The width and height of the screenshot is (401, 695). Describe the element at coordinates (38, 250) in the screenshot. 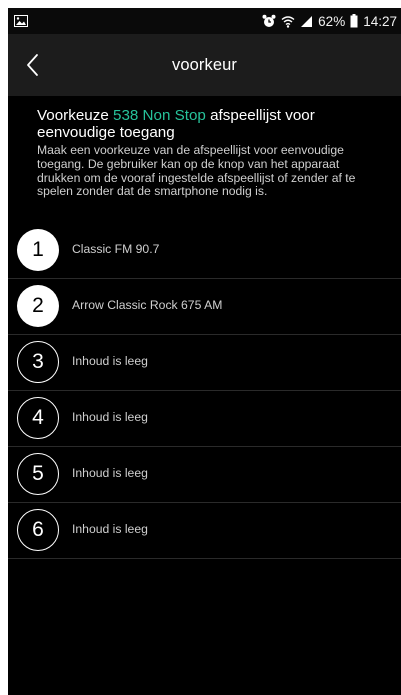

I see `preset-number-badge: 1` at that location.